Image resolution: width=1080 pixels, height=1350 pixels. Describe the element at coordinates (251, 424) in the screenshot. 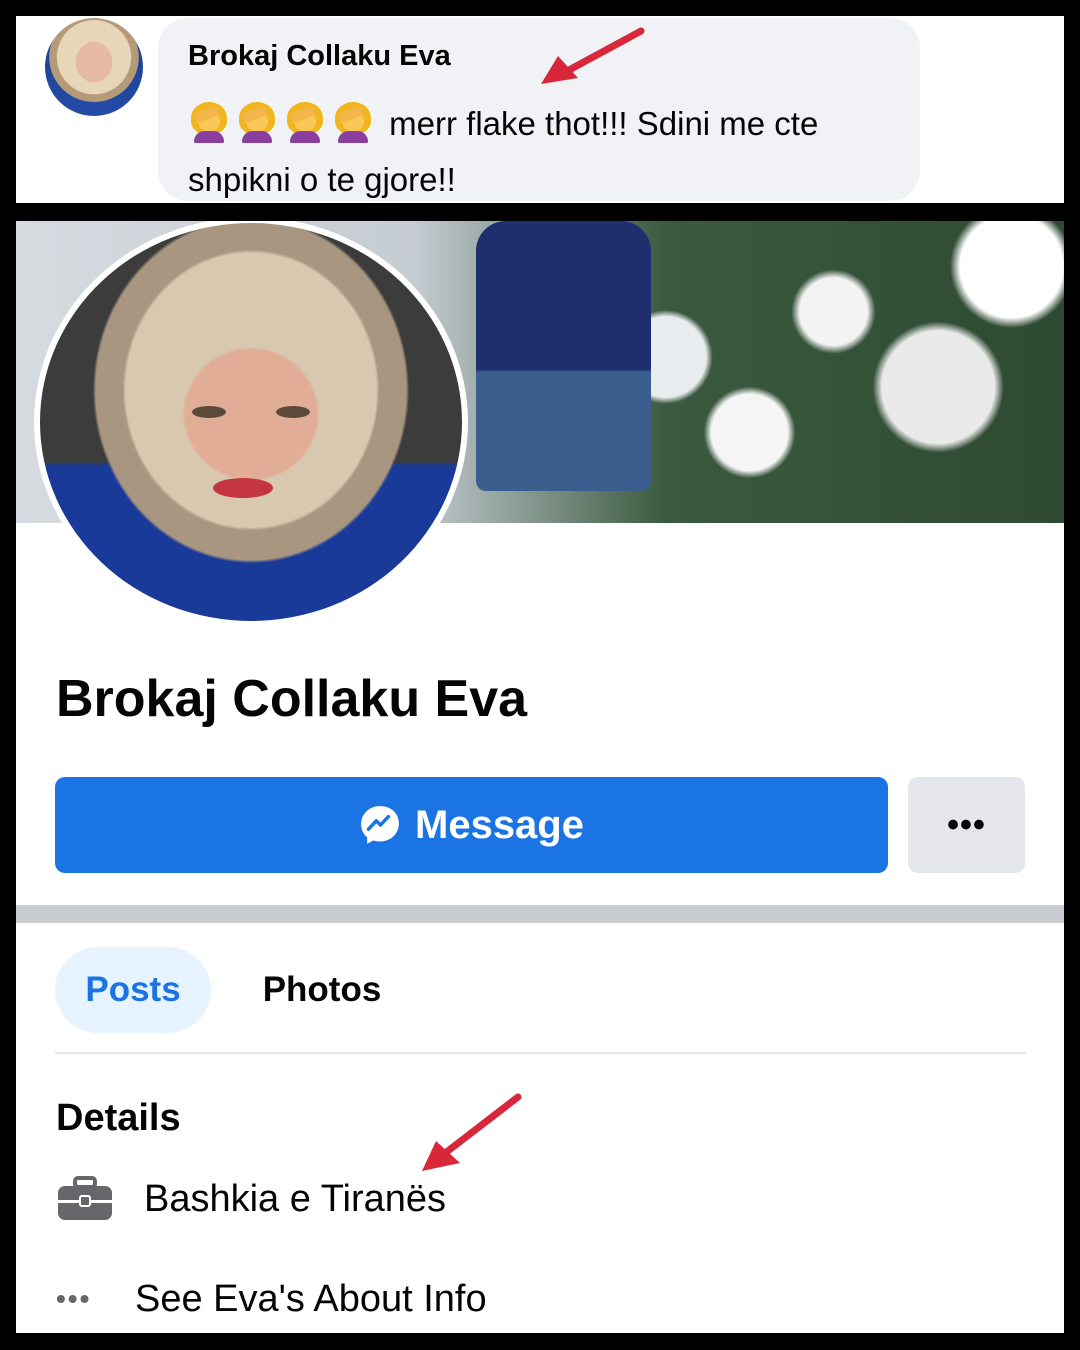

I see `profile-photo` at that location.